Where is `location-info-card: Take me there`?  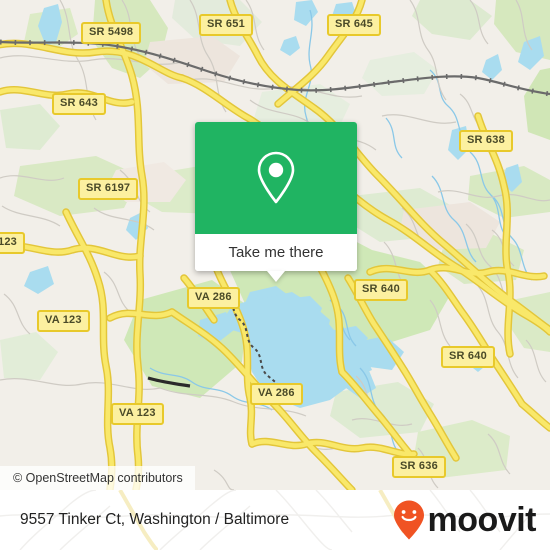
location-info-card: Take me there is located at coordinates (276, 202).